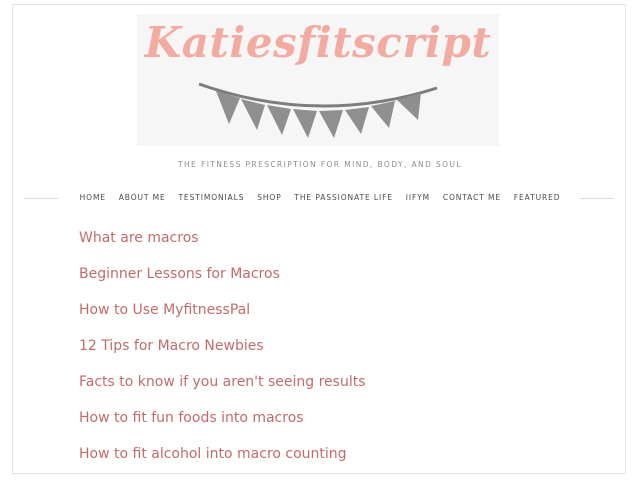  Describe the element at coordinates (171, 346) in the screenshot. I see `link-12-tips: 12 Tips for Macro Newbies` at that location.